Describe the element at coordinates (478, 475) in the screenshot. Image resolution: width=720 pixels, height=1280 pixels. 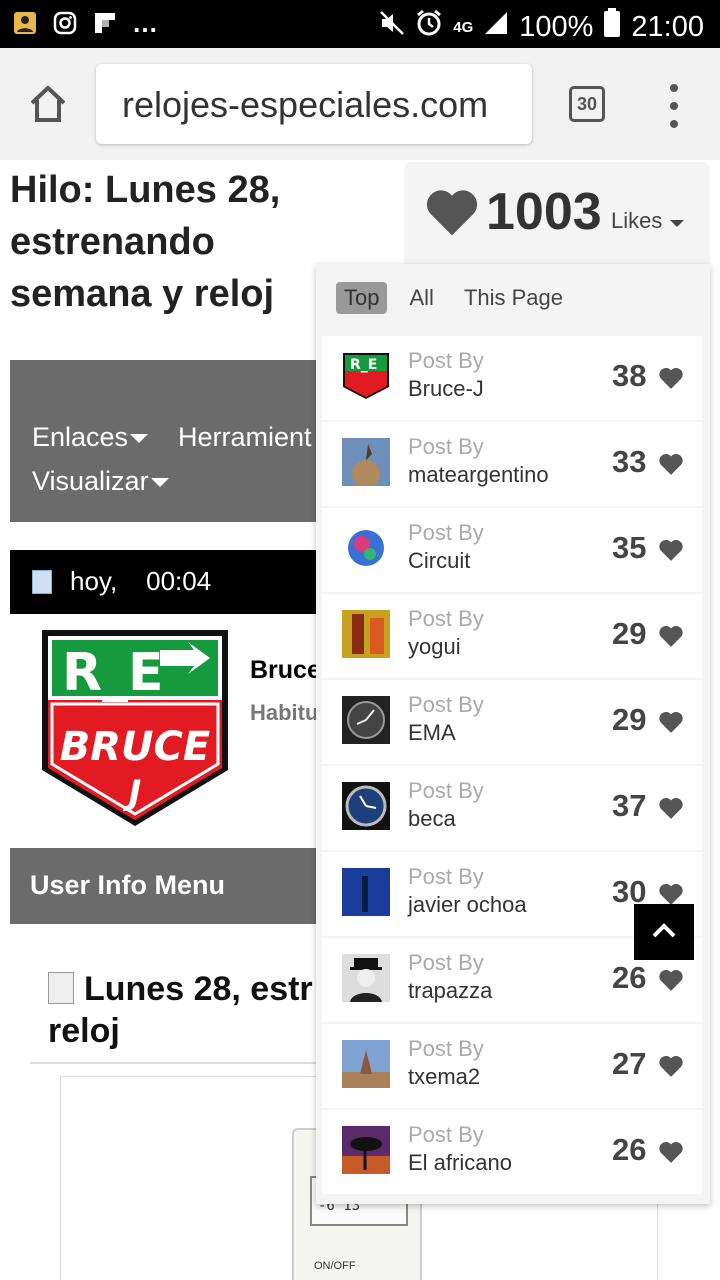
I see `liker-username: mateargentino` at that location.